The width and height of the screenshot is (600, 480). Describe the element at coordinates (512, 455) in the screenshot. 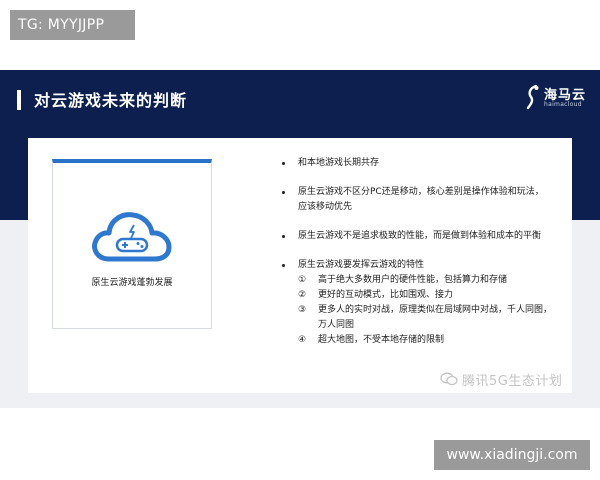

I see `site-label: www.xiadingji.com` at that location.